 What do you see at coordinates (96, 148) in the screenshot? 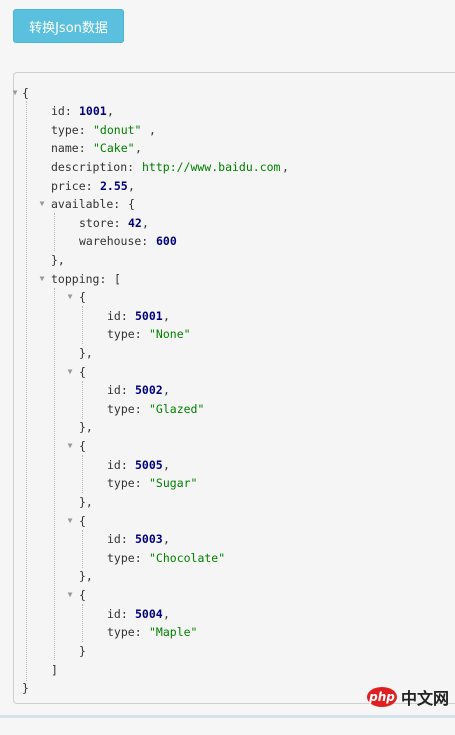
I see `json-line-name: name: "Cake" ,` at bounding box center [96, 148].